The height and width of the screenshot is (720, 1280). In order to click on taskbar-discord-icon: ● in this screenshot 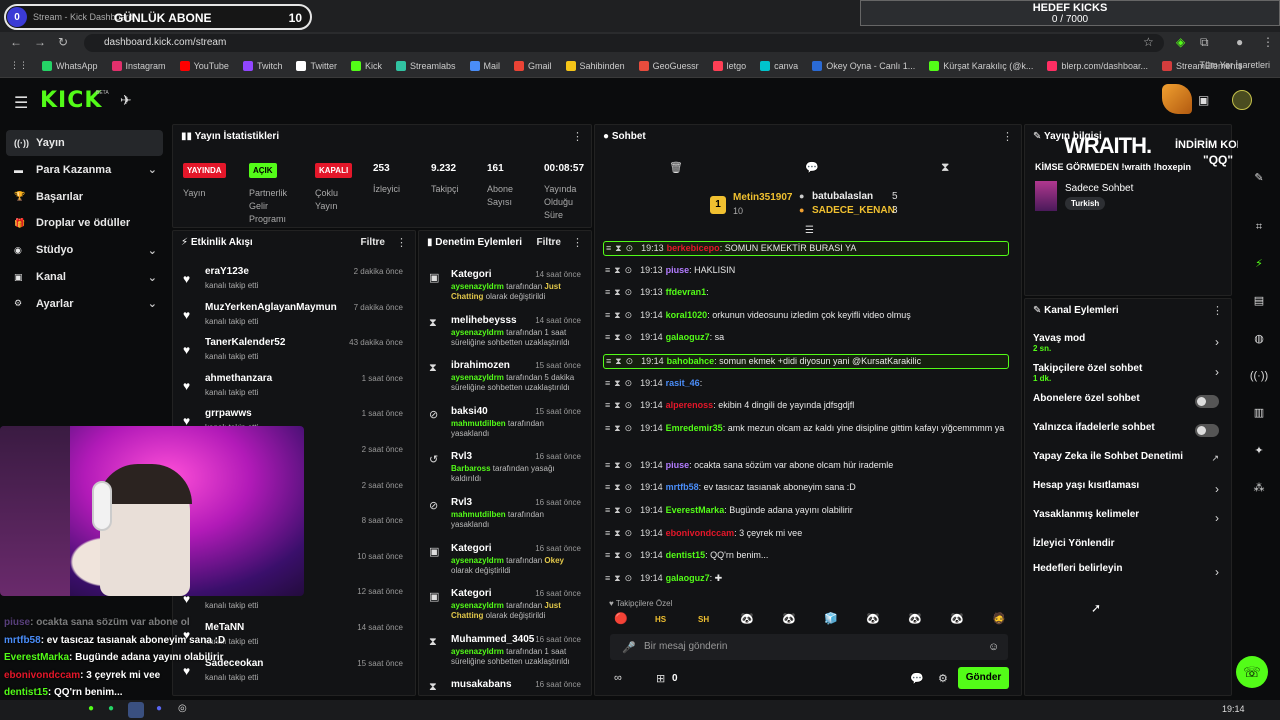, I will do `click(159, 708)`.